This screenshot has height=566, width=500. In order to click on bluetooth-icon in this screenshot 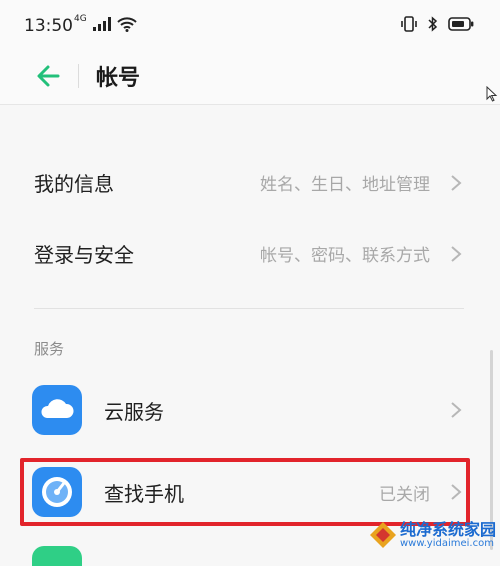, I will do `click(433, 24)`.